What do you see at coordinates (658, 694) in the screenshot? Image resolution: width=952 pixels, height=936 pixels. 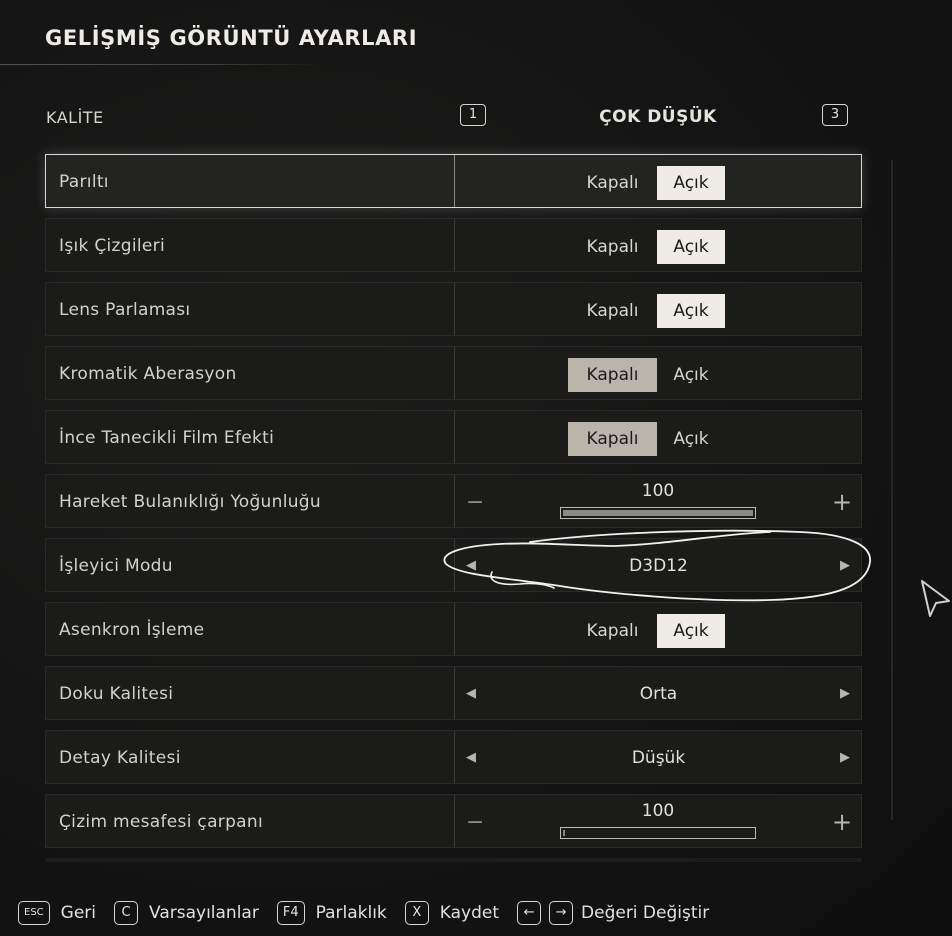 I see `selector-value: Orta` at bounding box center [658, 694].